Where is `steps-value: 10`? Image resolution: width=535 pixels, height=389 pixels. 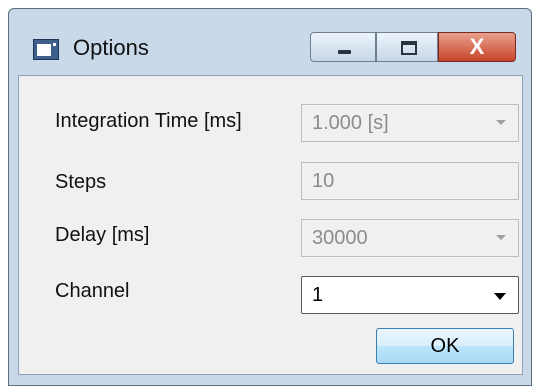 steps-value: 10 is located at coordinates (323, 181).